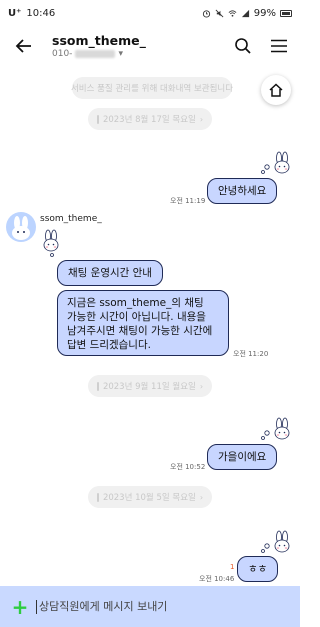  I want to click on date-divider: 2023년 9월 11일 월요일 ›, so click(150, 386).